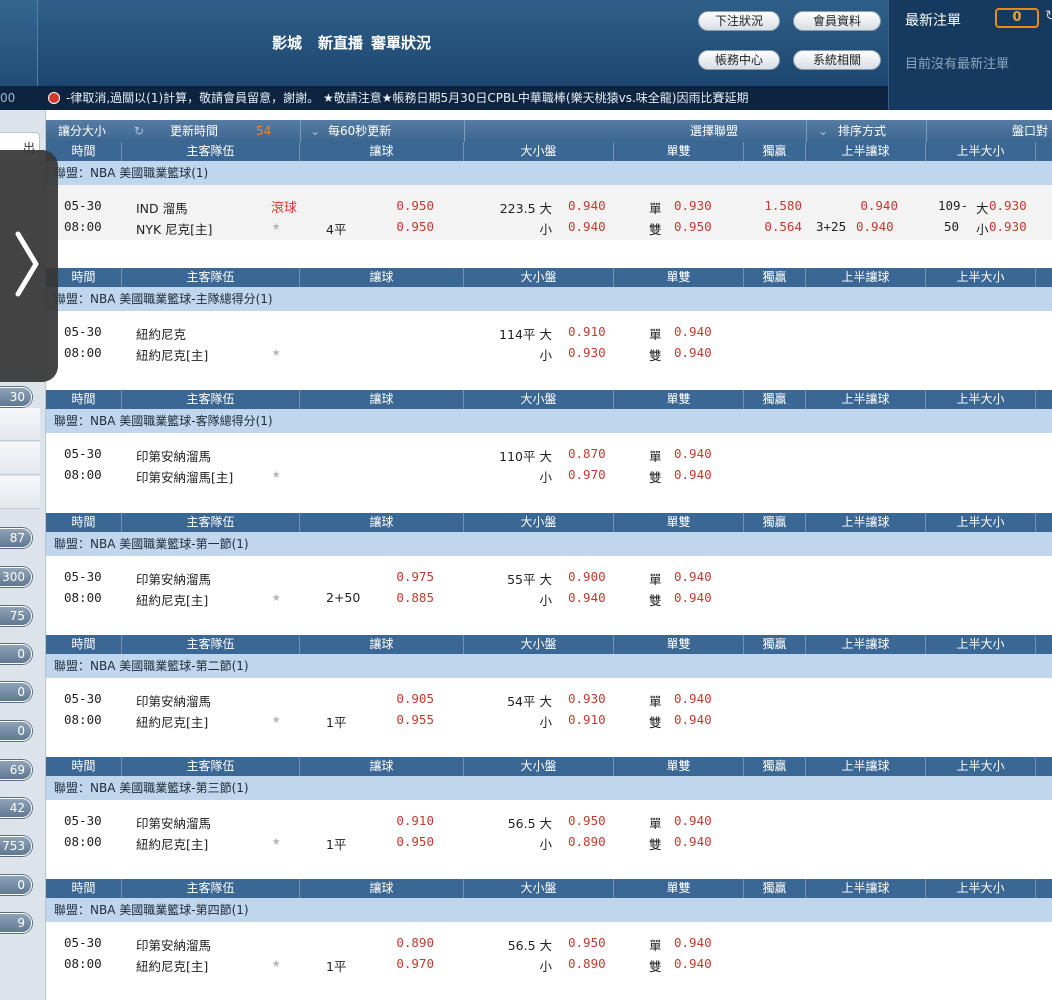 The width and height of the screenshot is (1052, 1000). What do you see at coordinates (525, 334) in the screenshot?
I see `over-under-line: 114平 大` at bounding box center [525, 334].